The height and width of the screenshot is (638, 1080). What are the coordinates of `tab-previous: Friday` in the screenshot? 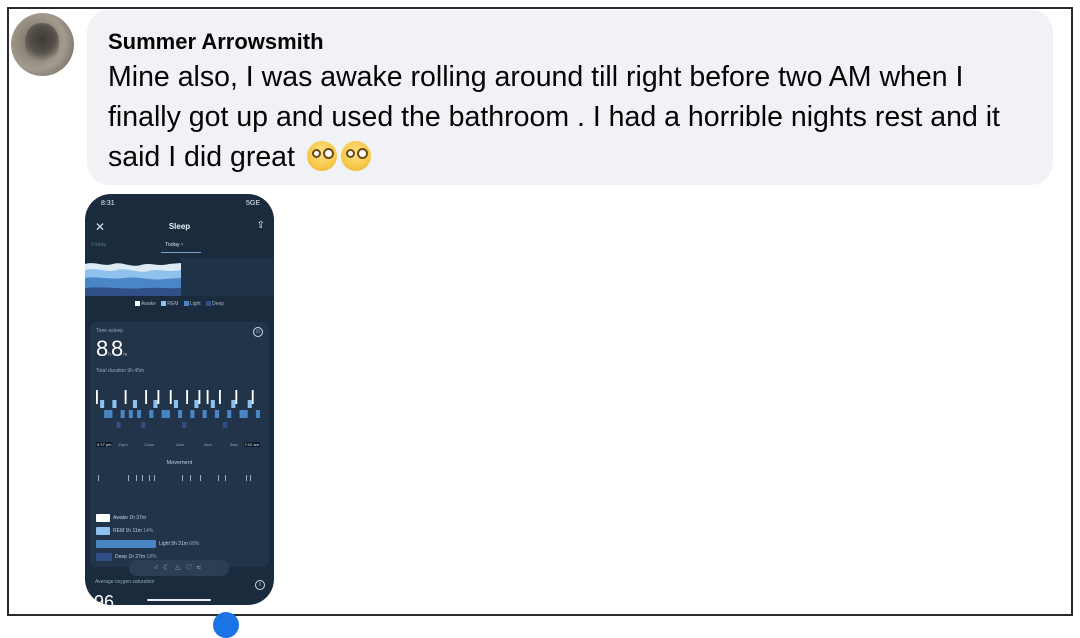 It's located at (99, 245).